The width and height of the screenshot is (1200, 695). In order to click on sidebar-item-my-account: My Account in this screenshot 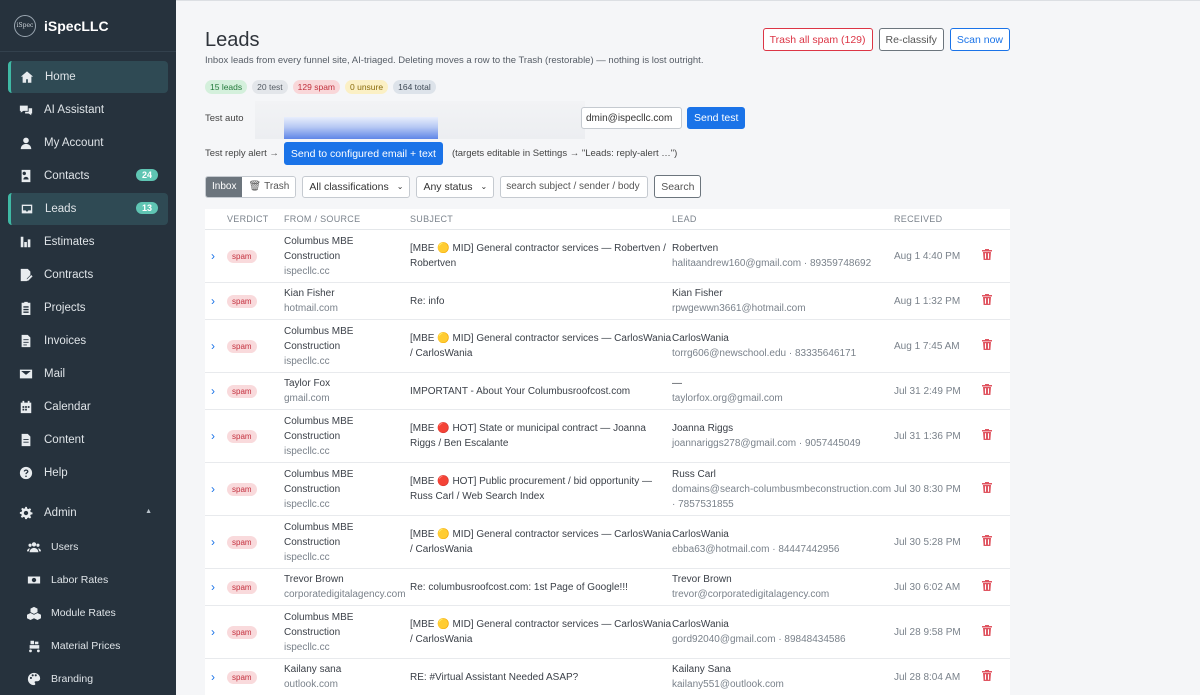, I will do `click(88, 143)`.